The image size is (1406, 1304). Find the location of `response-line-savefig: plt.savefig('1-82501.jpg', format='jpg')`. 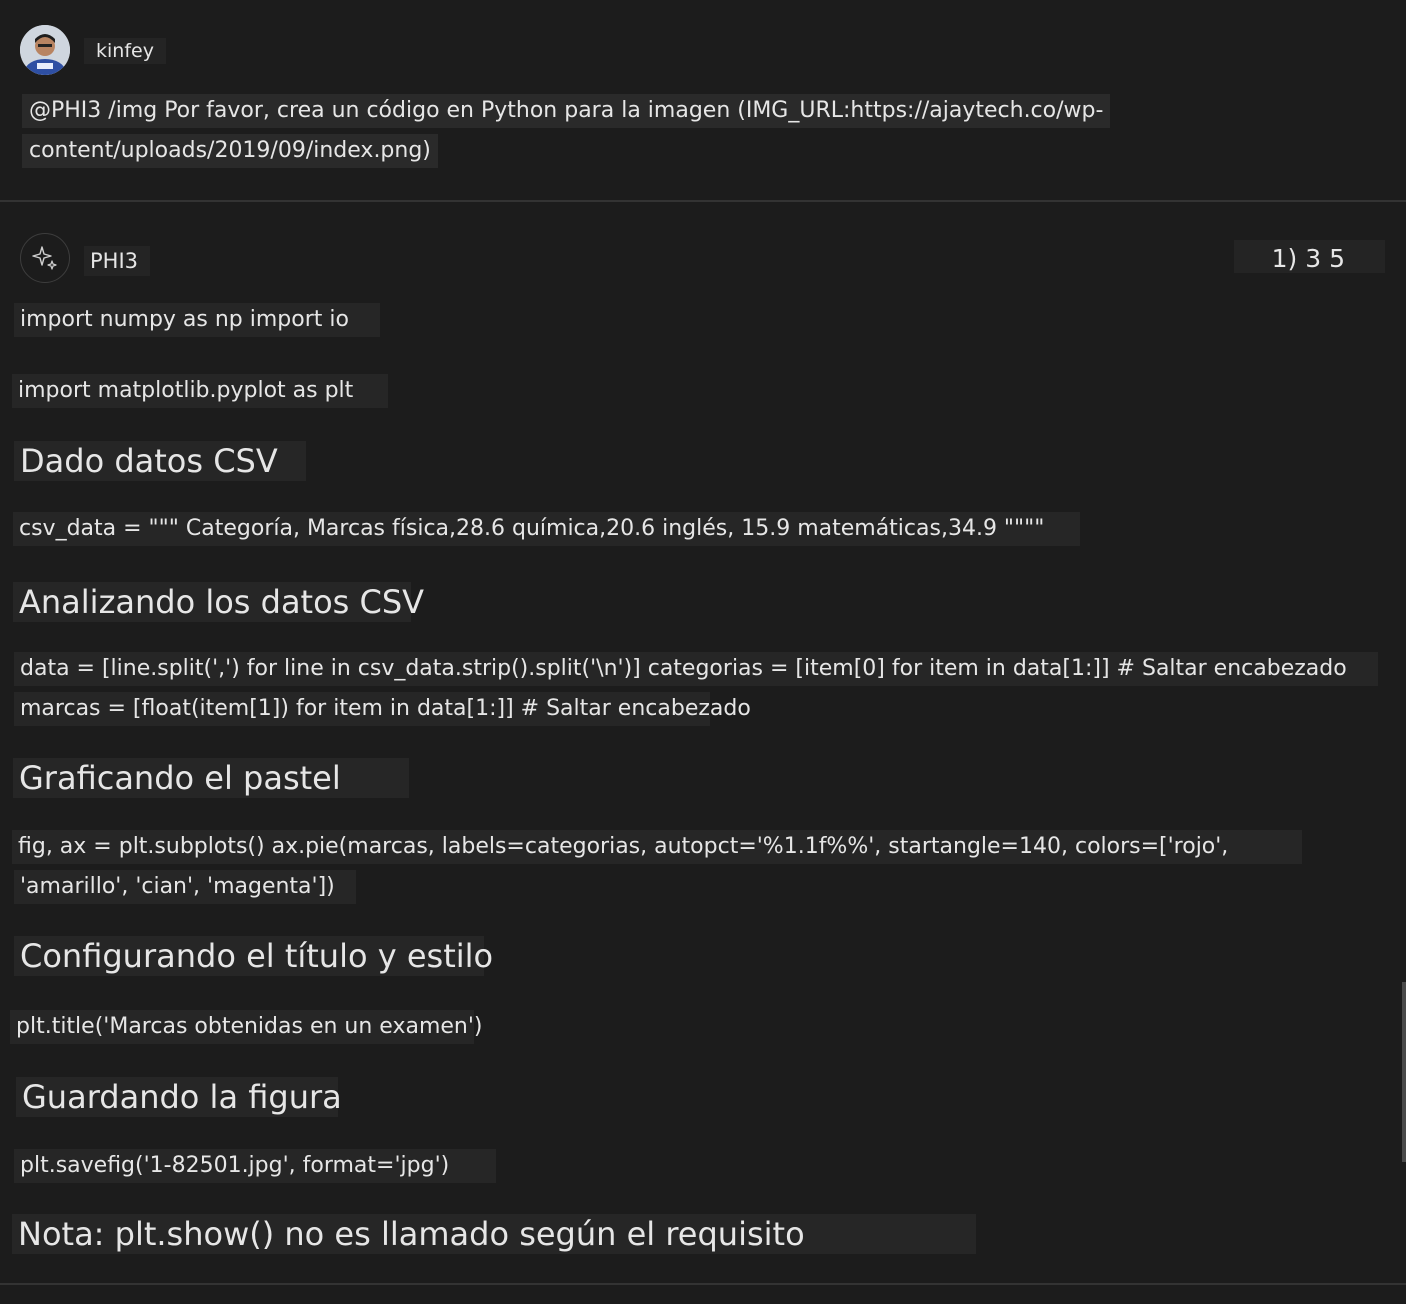

response-line-savefig: plt.savefig('1-82501.jpg', format='jpg') is located at coordinates (255, 1166).